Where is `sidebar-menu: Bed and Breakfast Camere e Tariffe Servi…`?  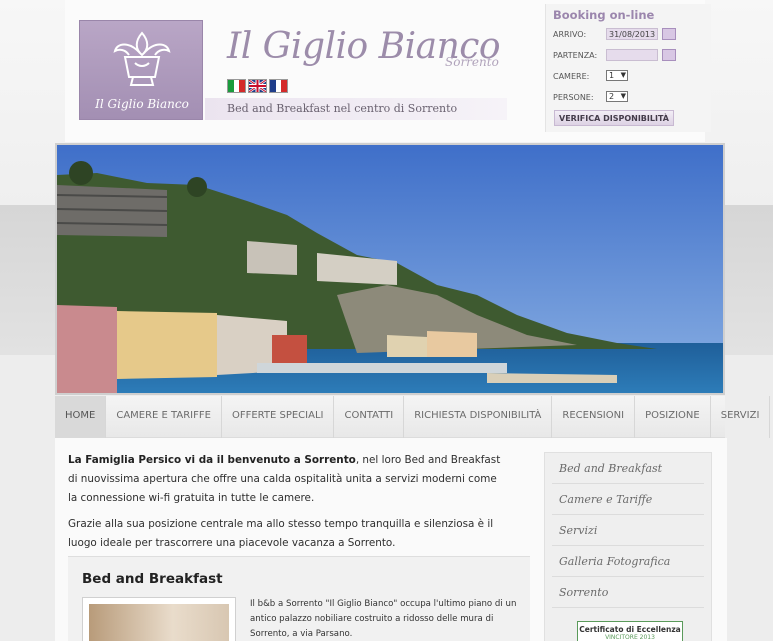
sidebar-menu: Bed and Breakfast Camere e Tariffe Servi… is located at coordinates (628, 546).